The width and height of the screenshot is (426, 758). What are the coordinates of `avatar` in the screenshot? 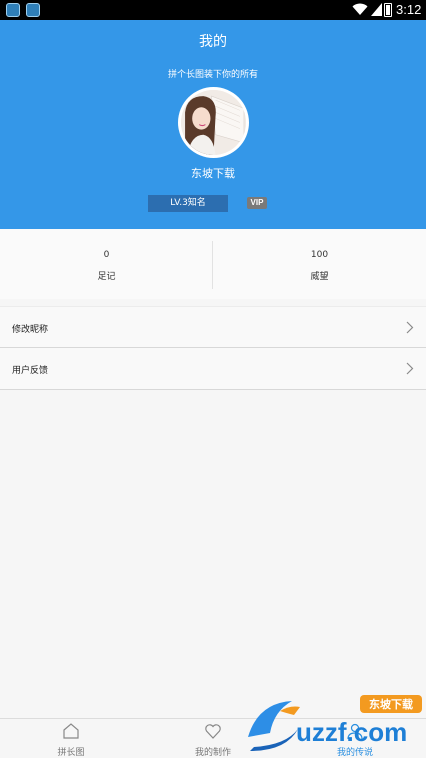 It's located at (213, 122).